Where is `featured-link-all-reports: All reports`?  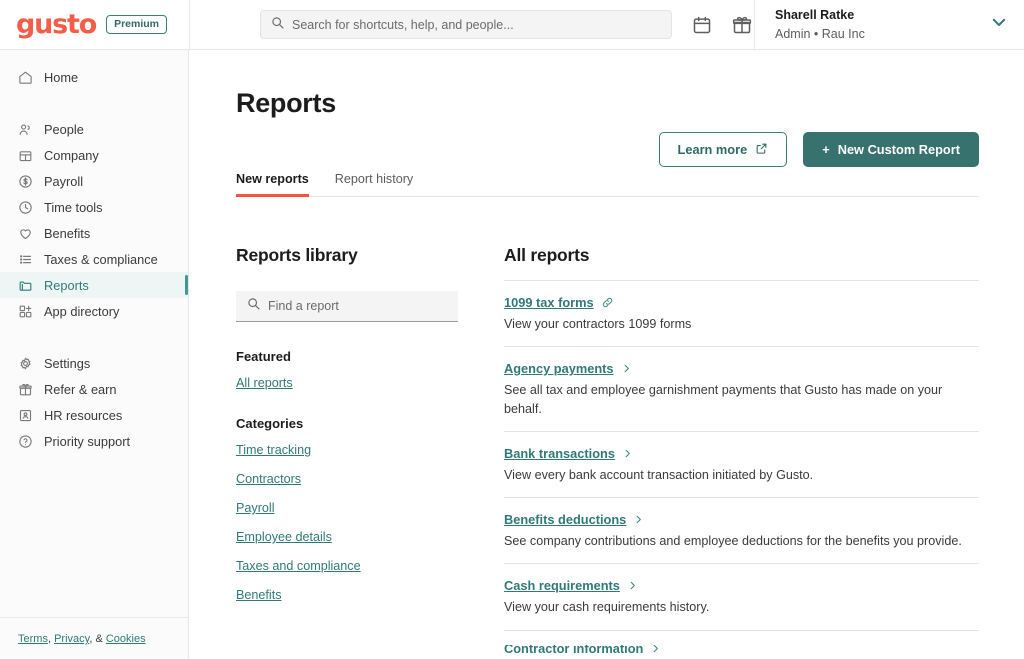
featured-link-all-reports: All reports is located at coordinates (264, 383).